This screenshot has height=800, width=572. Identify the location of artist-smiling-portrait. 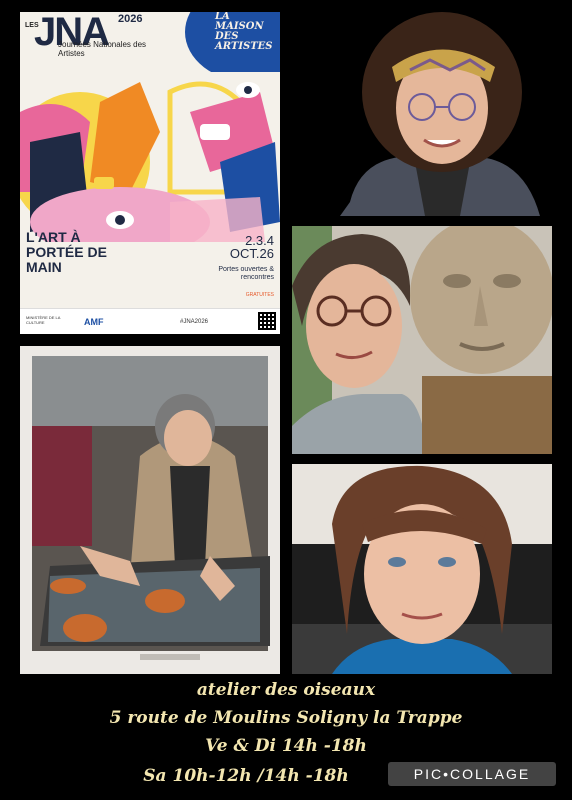
(422, 569).